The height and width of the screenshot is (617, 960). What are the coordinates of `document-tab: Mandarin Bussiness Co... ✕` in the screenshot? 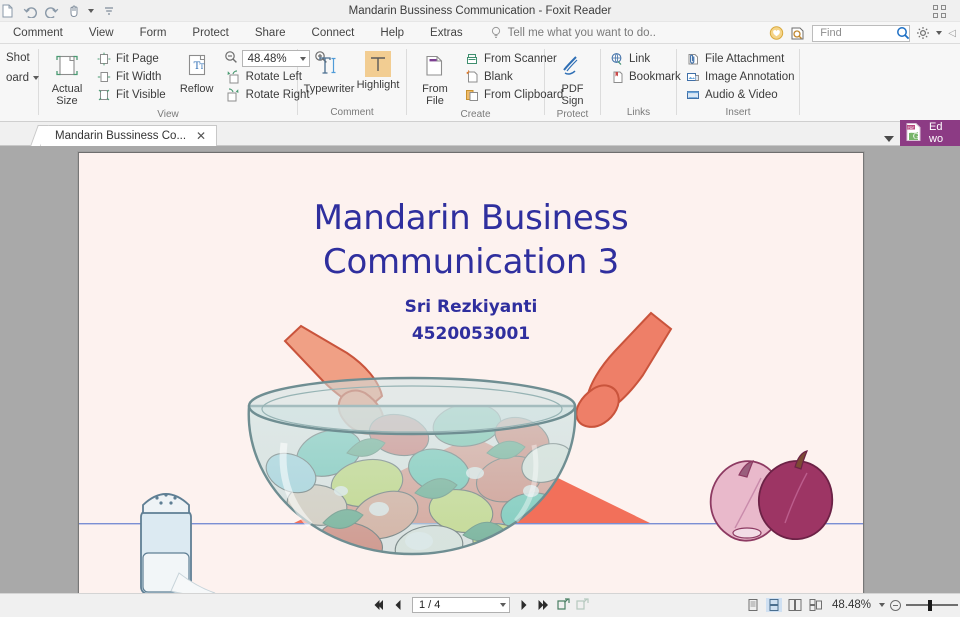 It's located at (129, 135).